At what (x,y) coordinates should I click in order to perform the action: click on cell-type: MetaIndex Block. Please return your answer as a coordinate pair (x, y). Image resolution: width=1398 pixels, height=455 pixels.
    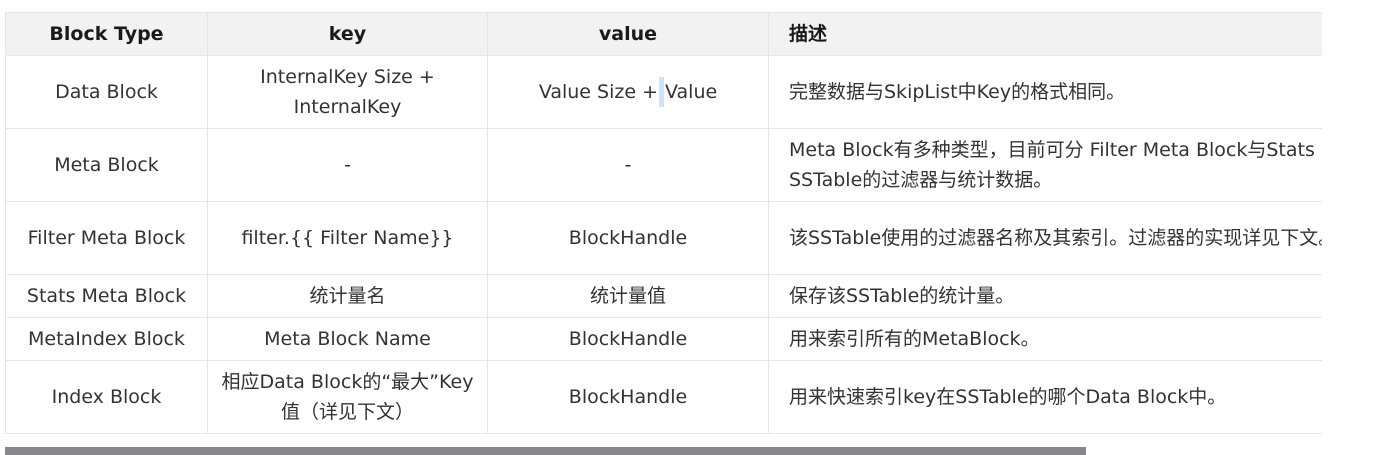
    Looking at the image, I should click on (106, 339).